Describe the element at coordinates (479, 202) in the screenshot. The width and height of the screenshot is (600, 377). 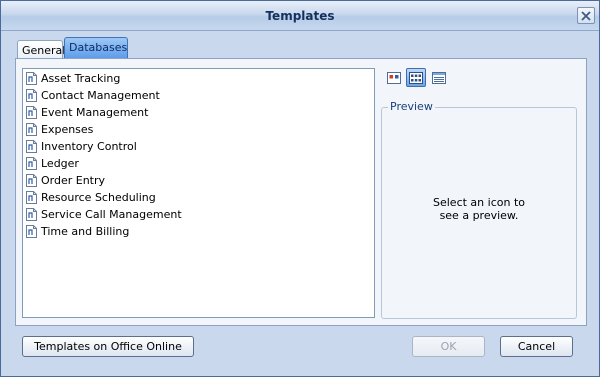
I see `preview-message-line-1: Select an icon to` at that location.